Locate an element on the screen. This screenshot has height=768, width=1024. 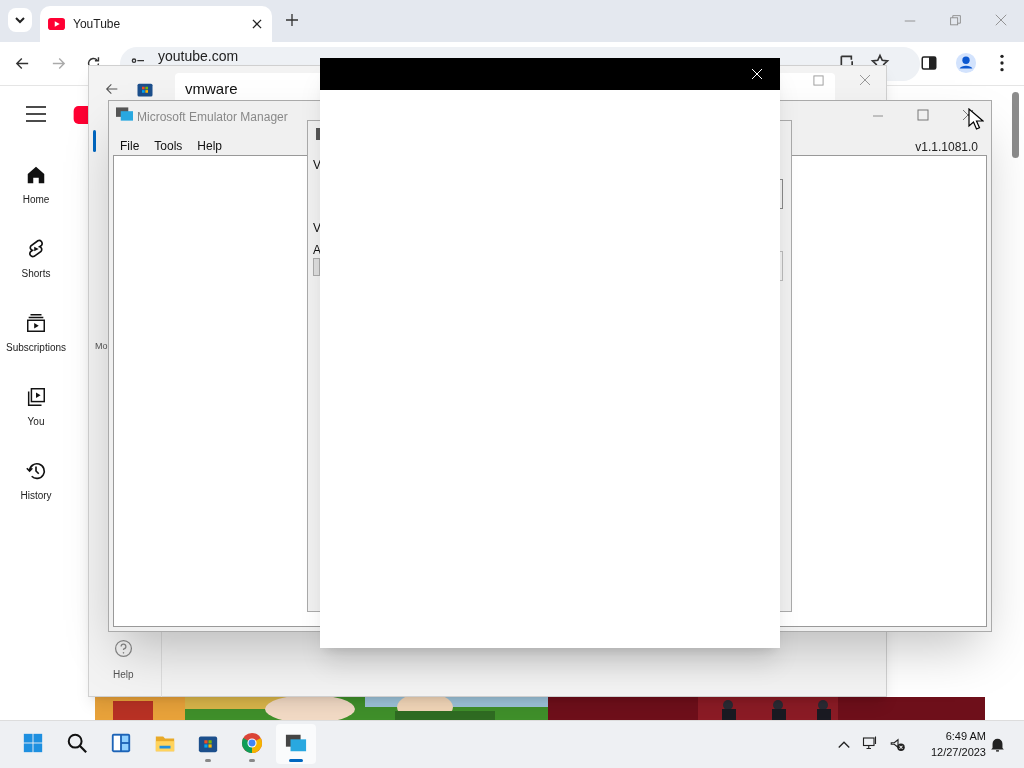
maximize-icon is located at coordinates (923, 115).